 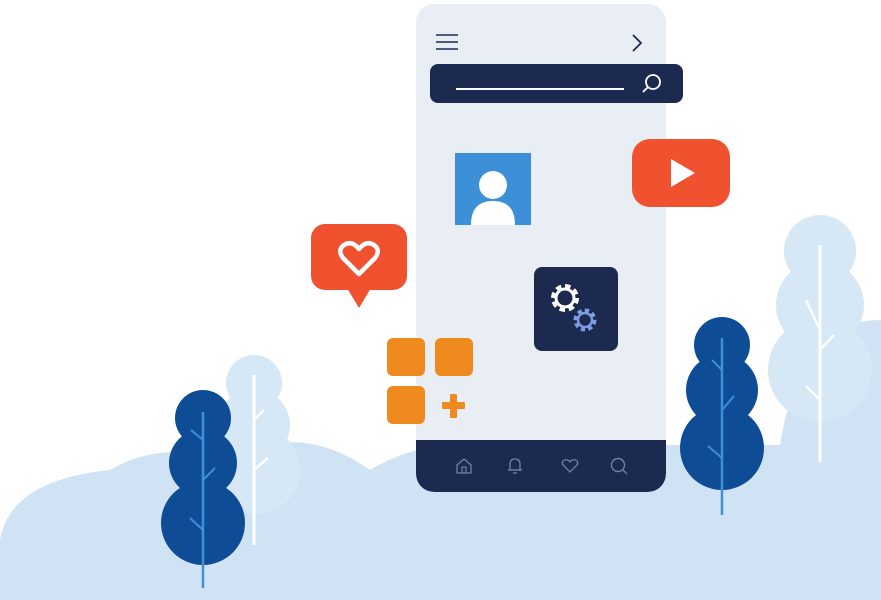 I want to click on search-input-line, so click(x=540, y=89).